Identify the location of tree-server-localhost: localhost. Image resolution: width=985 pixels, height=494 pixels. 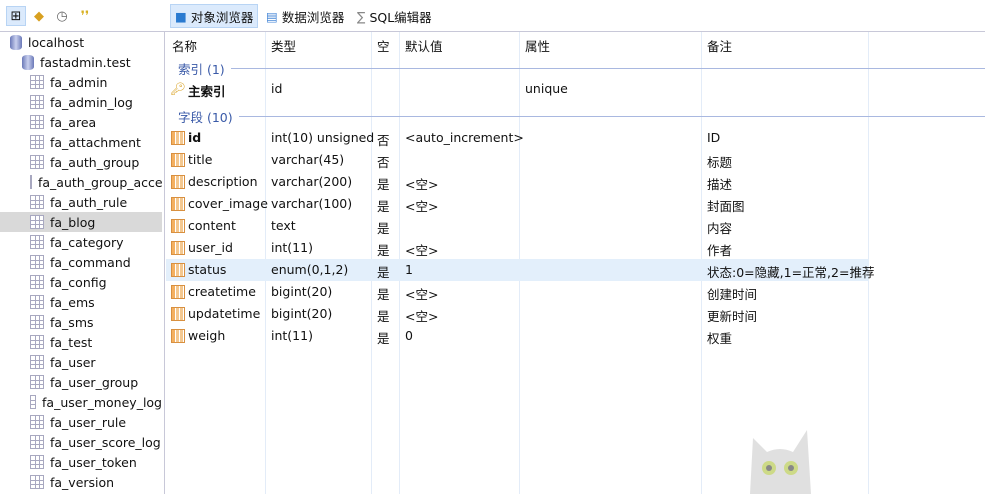
(81, 42).